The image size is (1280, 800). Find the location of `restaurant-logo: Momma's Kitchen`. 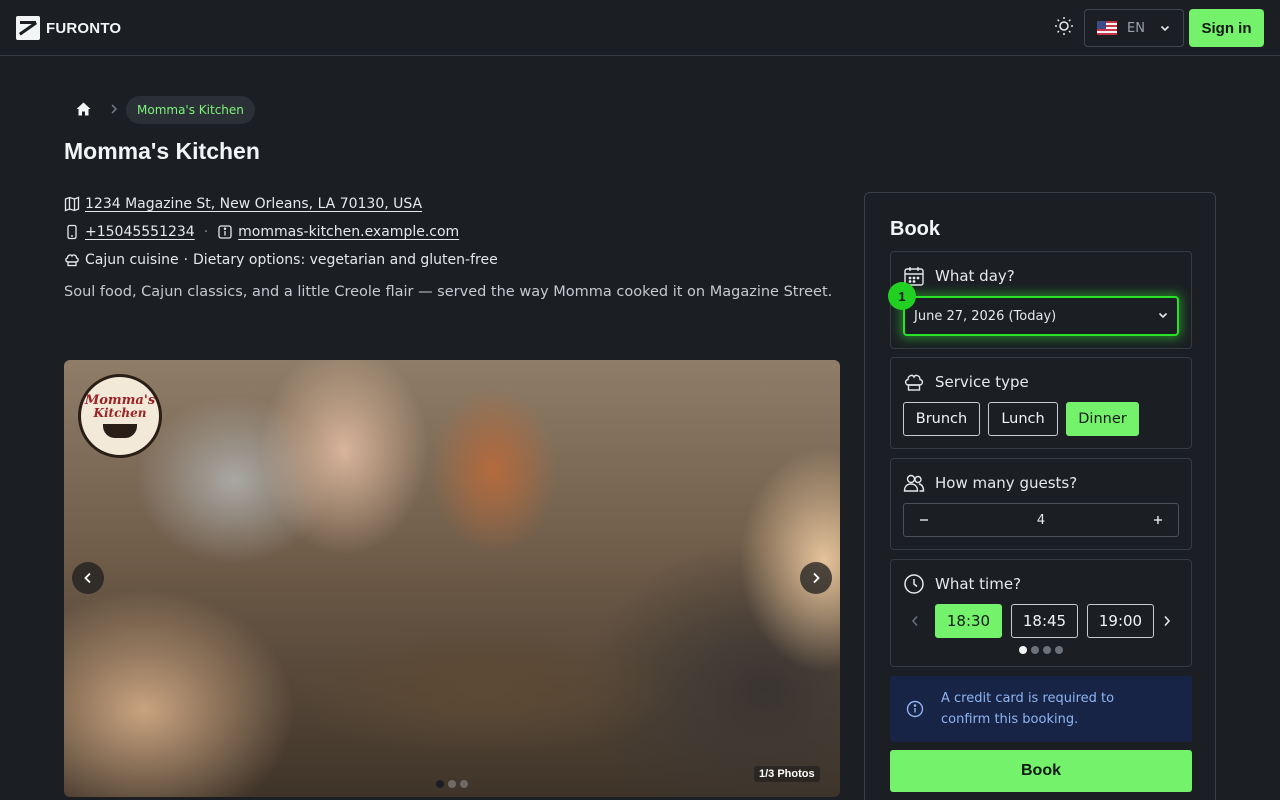

restaurant-logo: Momma's Kitchen is located at coordinates (120, 416).